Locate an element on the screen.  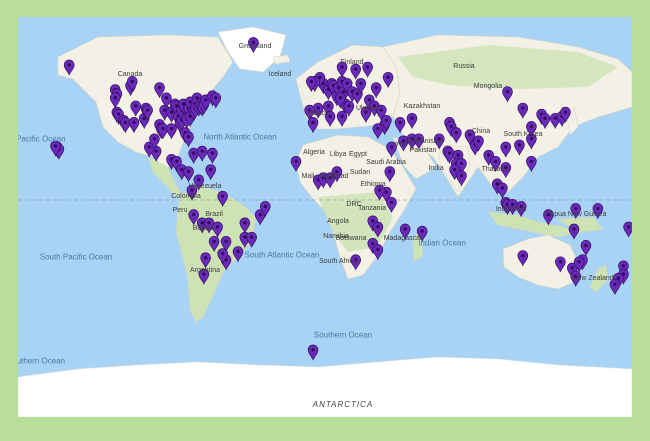
label-bolivia: Bolivia is located at coordinates (203, 228).